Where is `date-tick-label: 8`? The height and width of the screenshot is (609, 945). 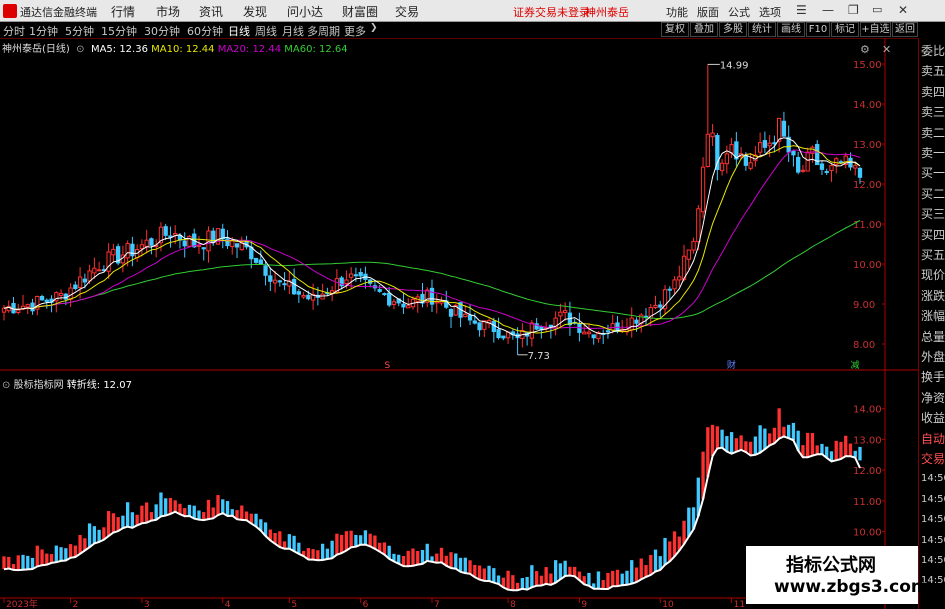 date-tick-label: 8 is located at coordinates (513, 604).